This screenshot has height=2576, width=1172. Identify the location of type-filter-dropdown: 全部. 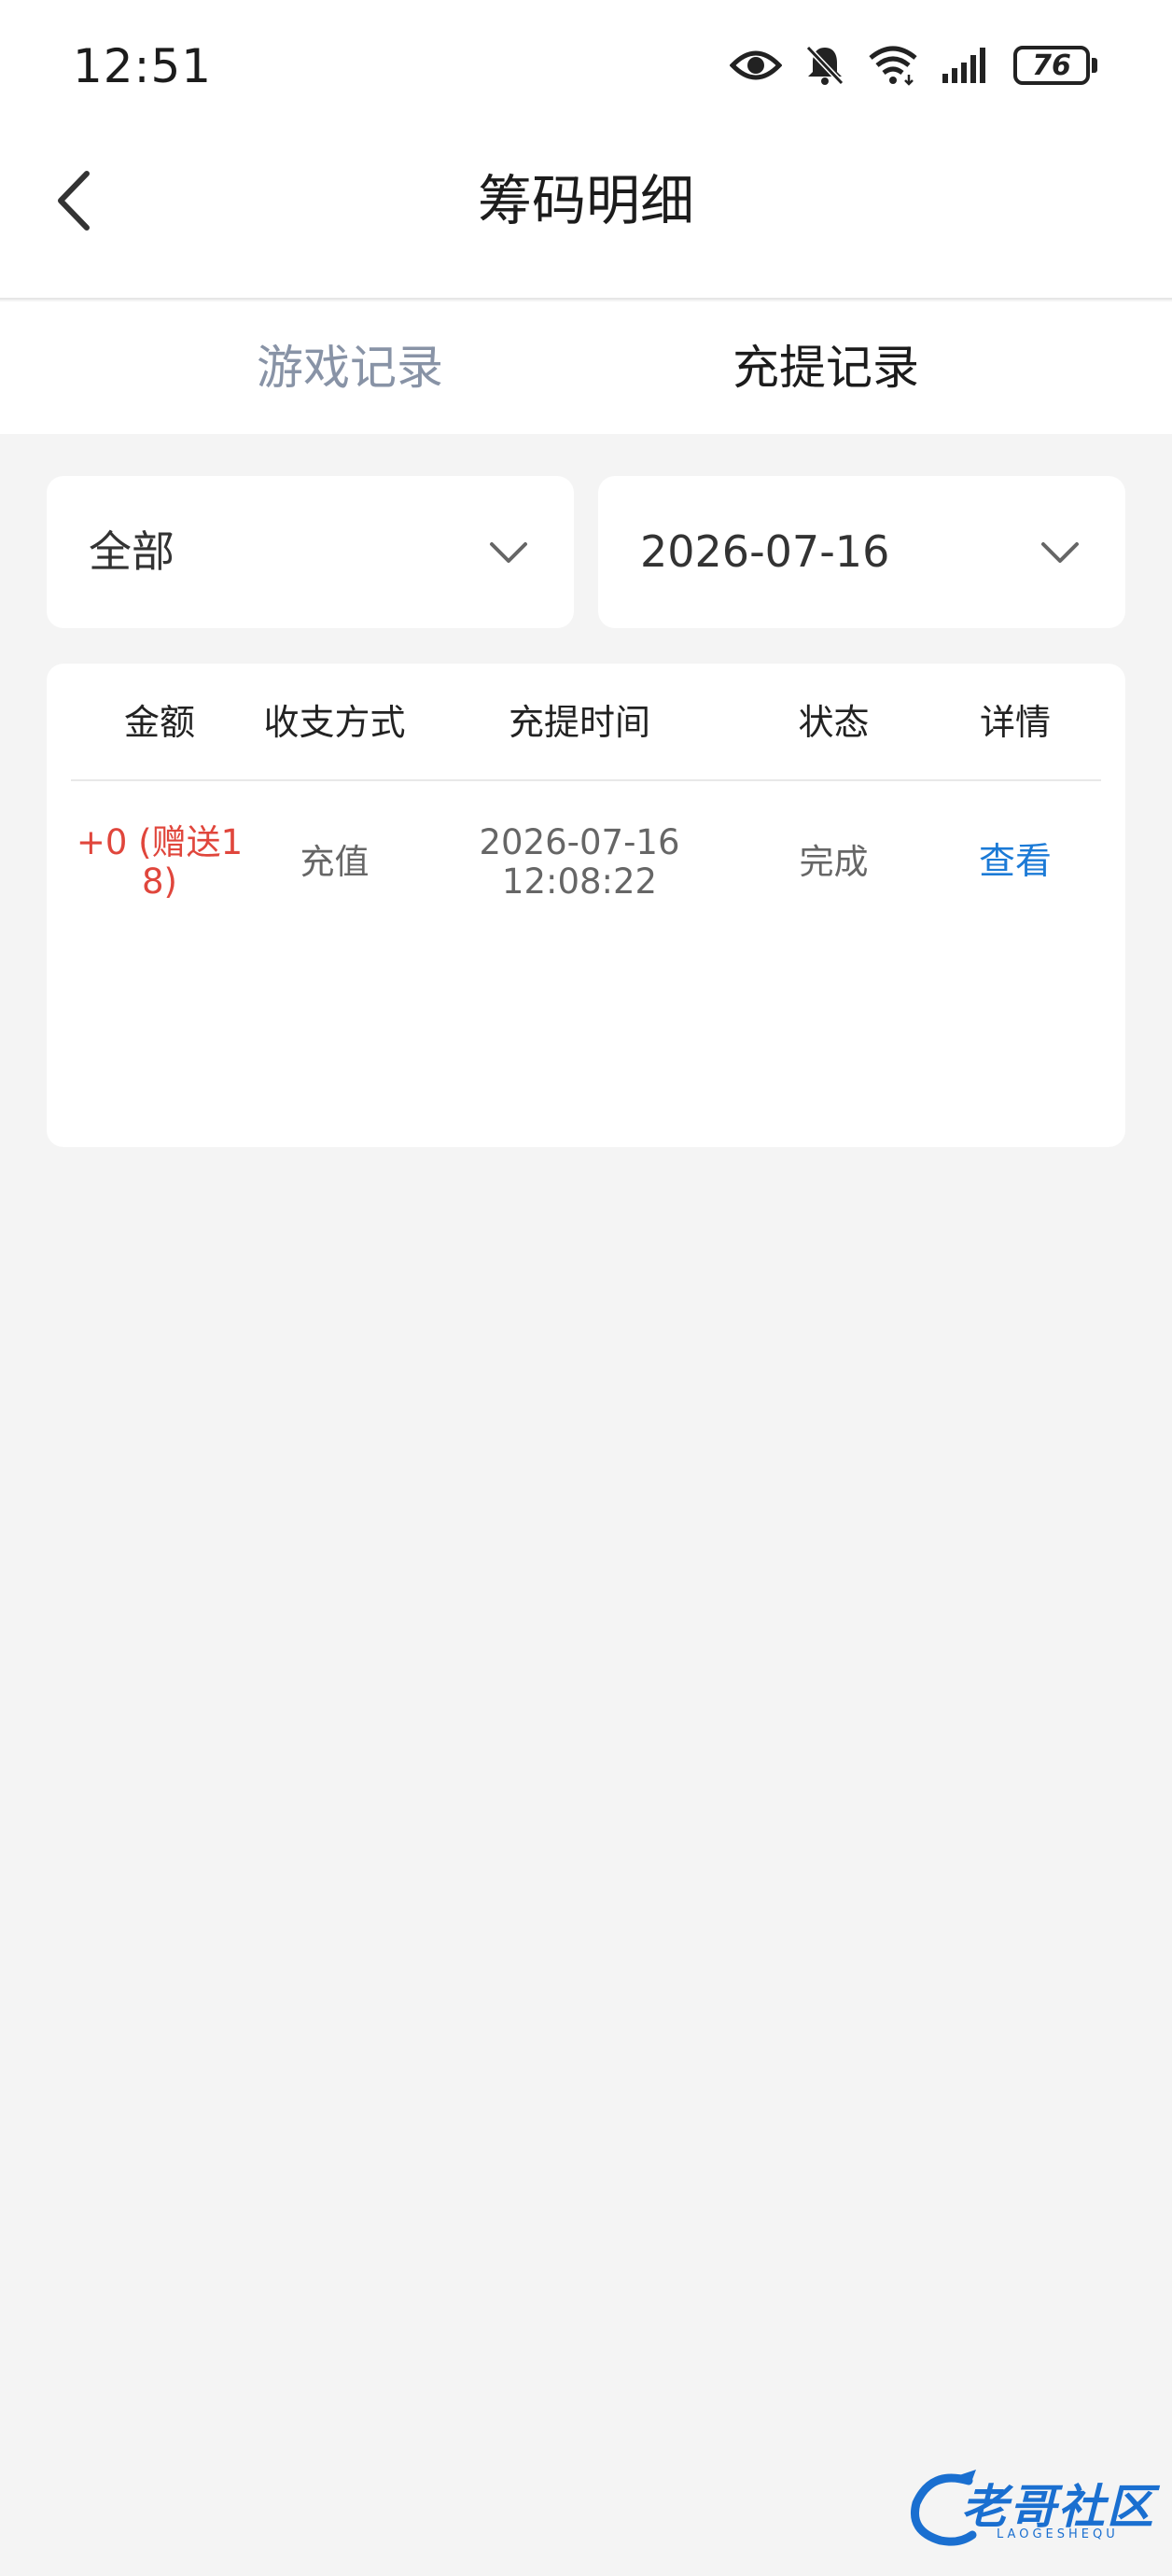
(310, 552).